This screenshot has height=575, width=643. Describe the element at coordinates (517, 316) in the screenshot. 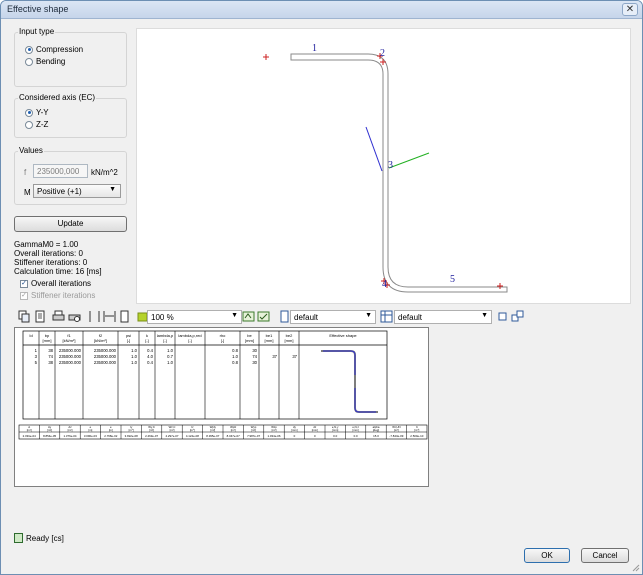

I see `settings-icon` at that location.